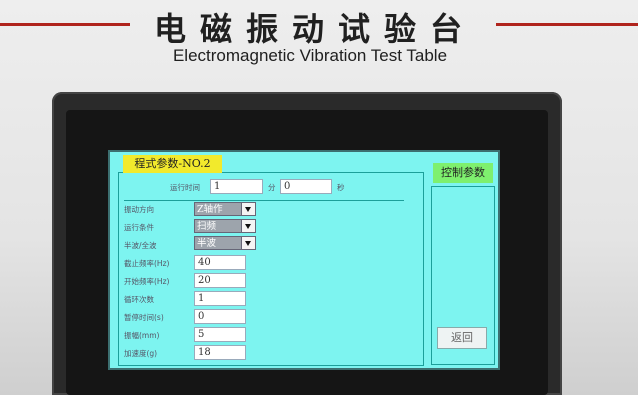 This screenshot has height=395, width=638. Describe the element at coordinates (462, 338) in the screenshot. I see `return-button: 返回` at that location.